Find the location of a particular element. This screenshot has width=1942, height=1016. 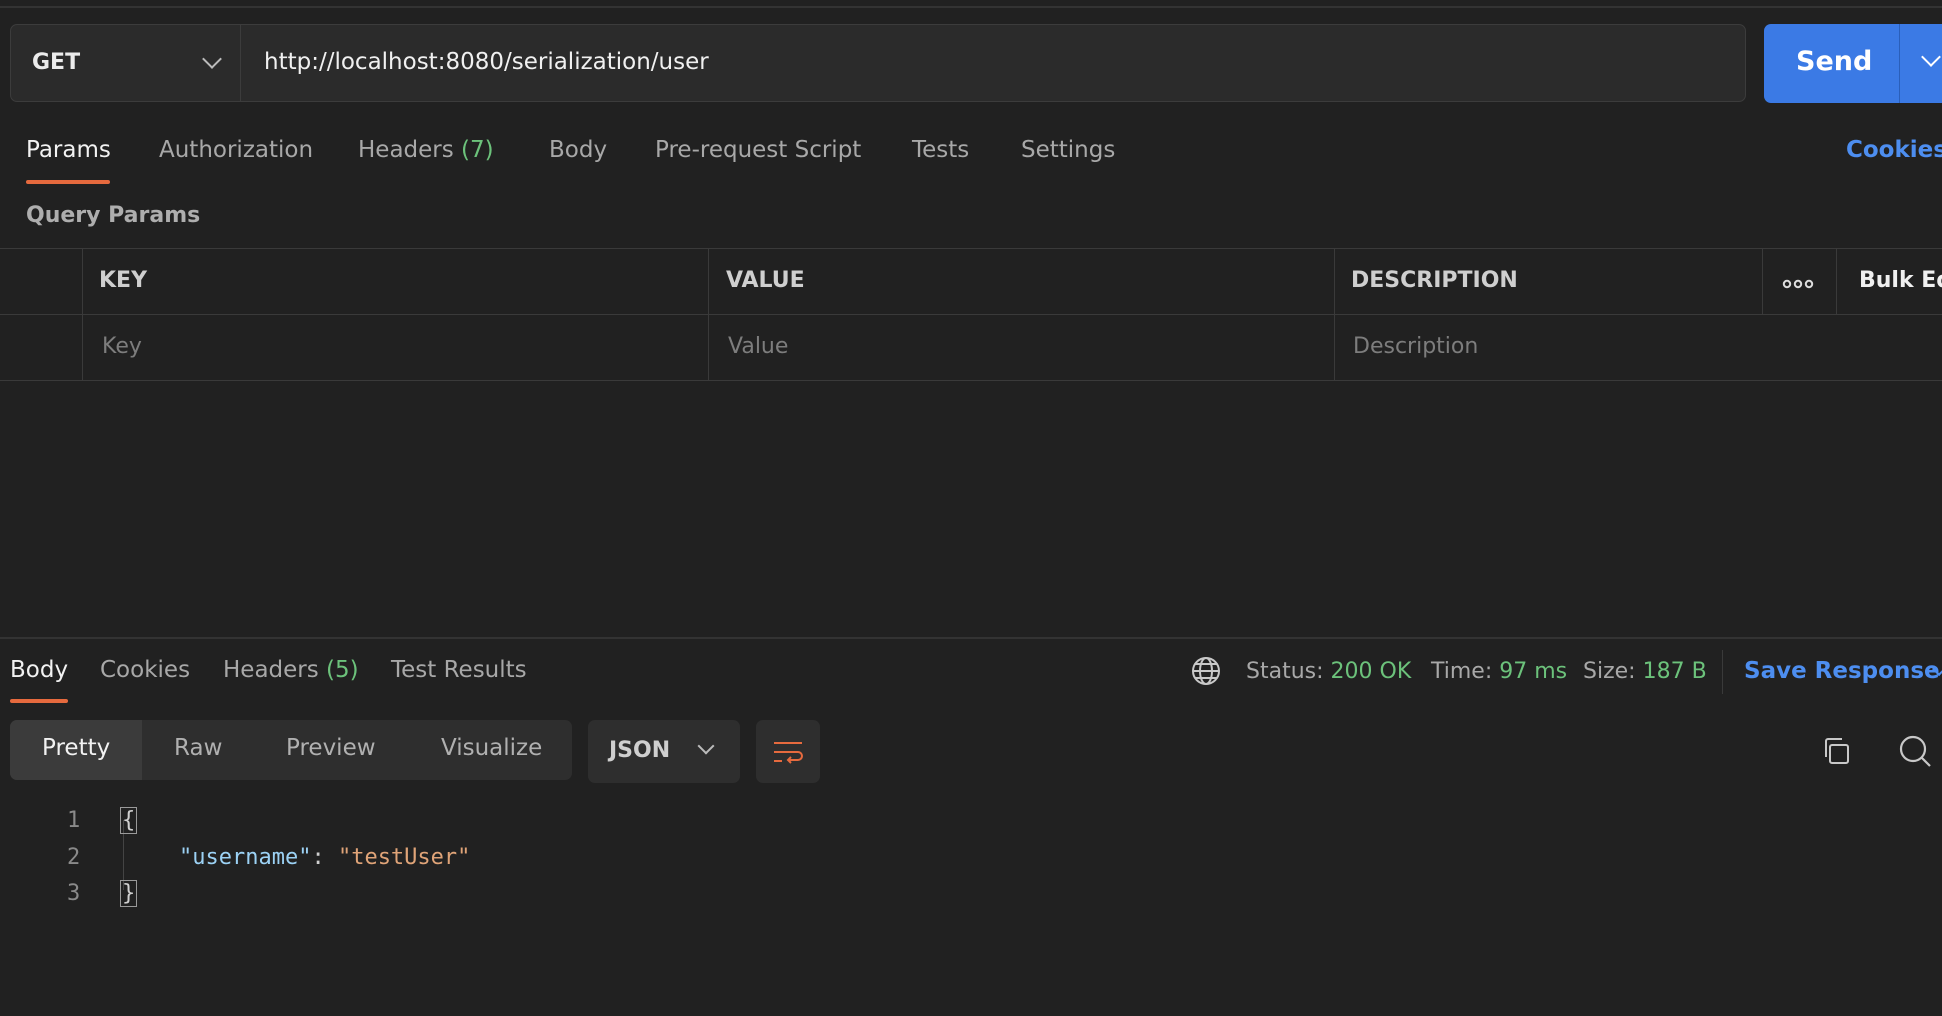

code-line: "username": "testUser" is located at coordinates (324, 857).